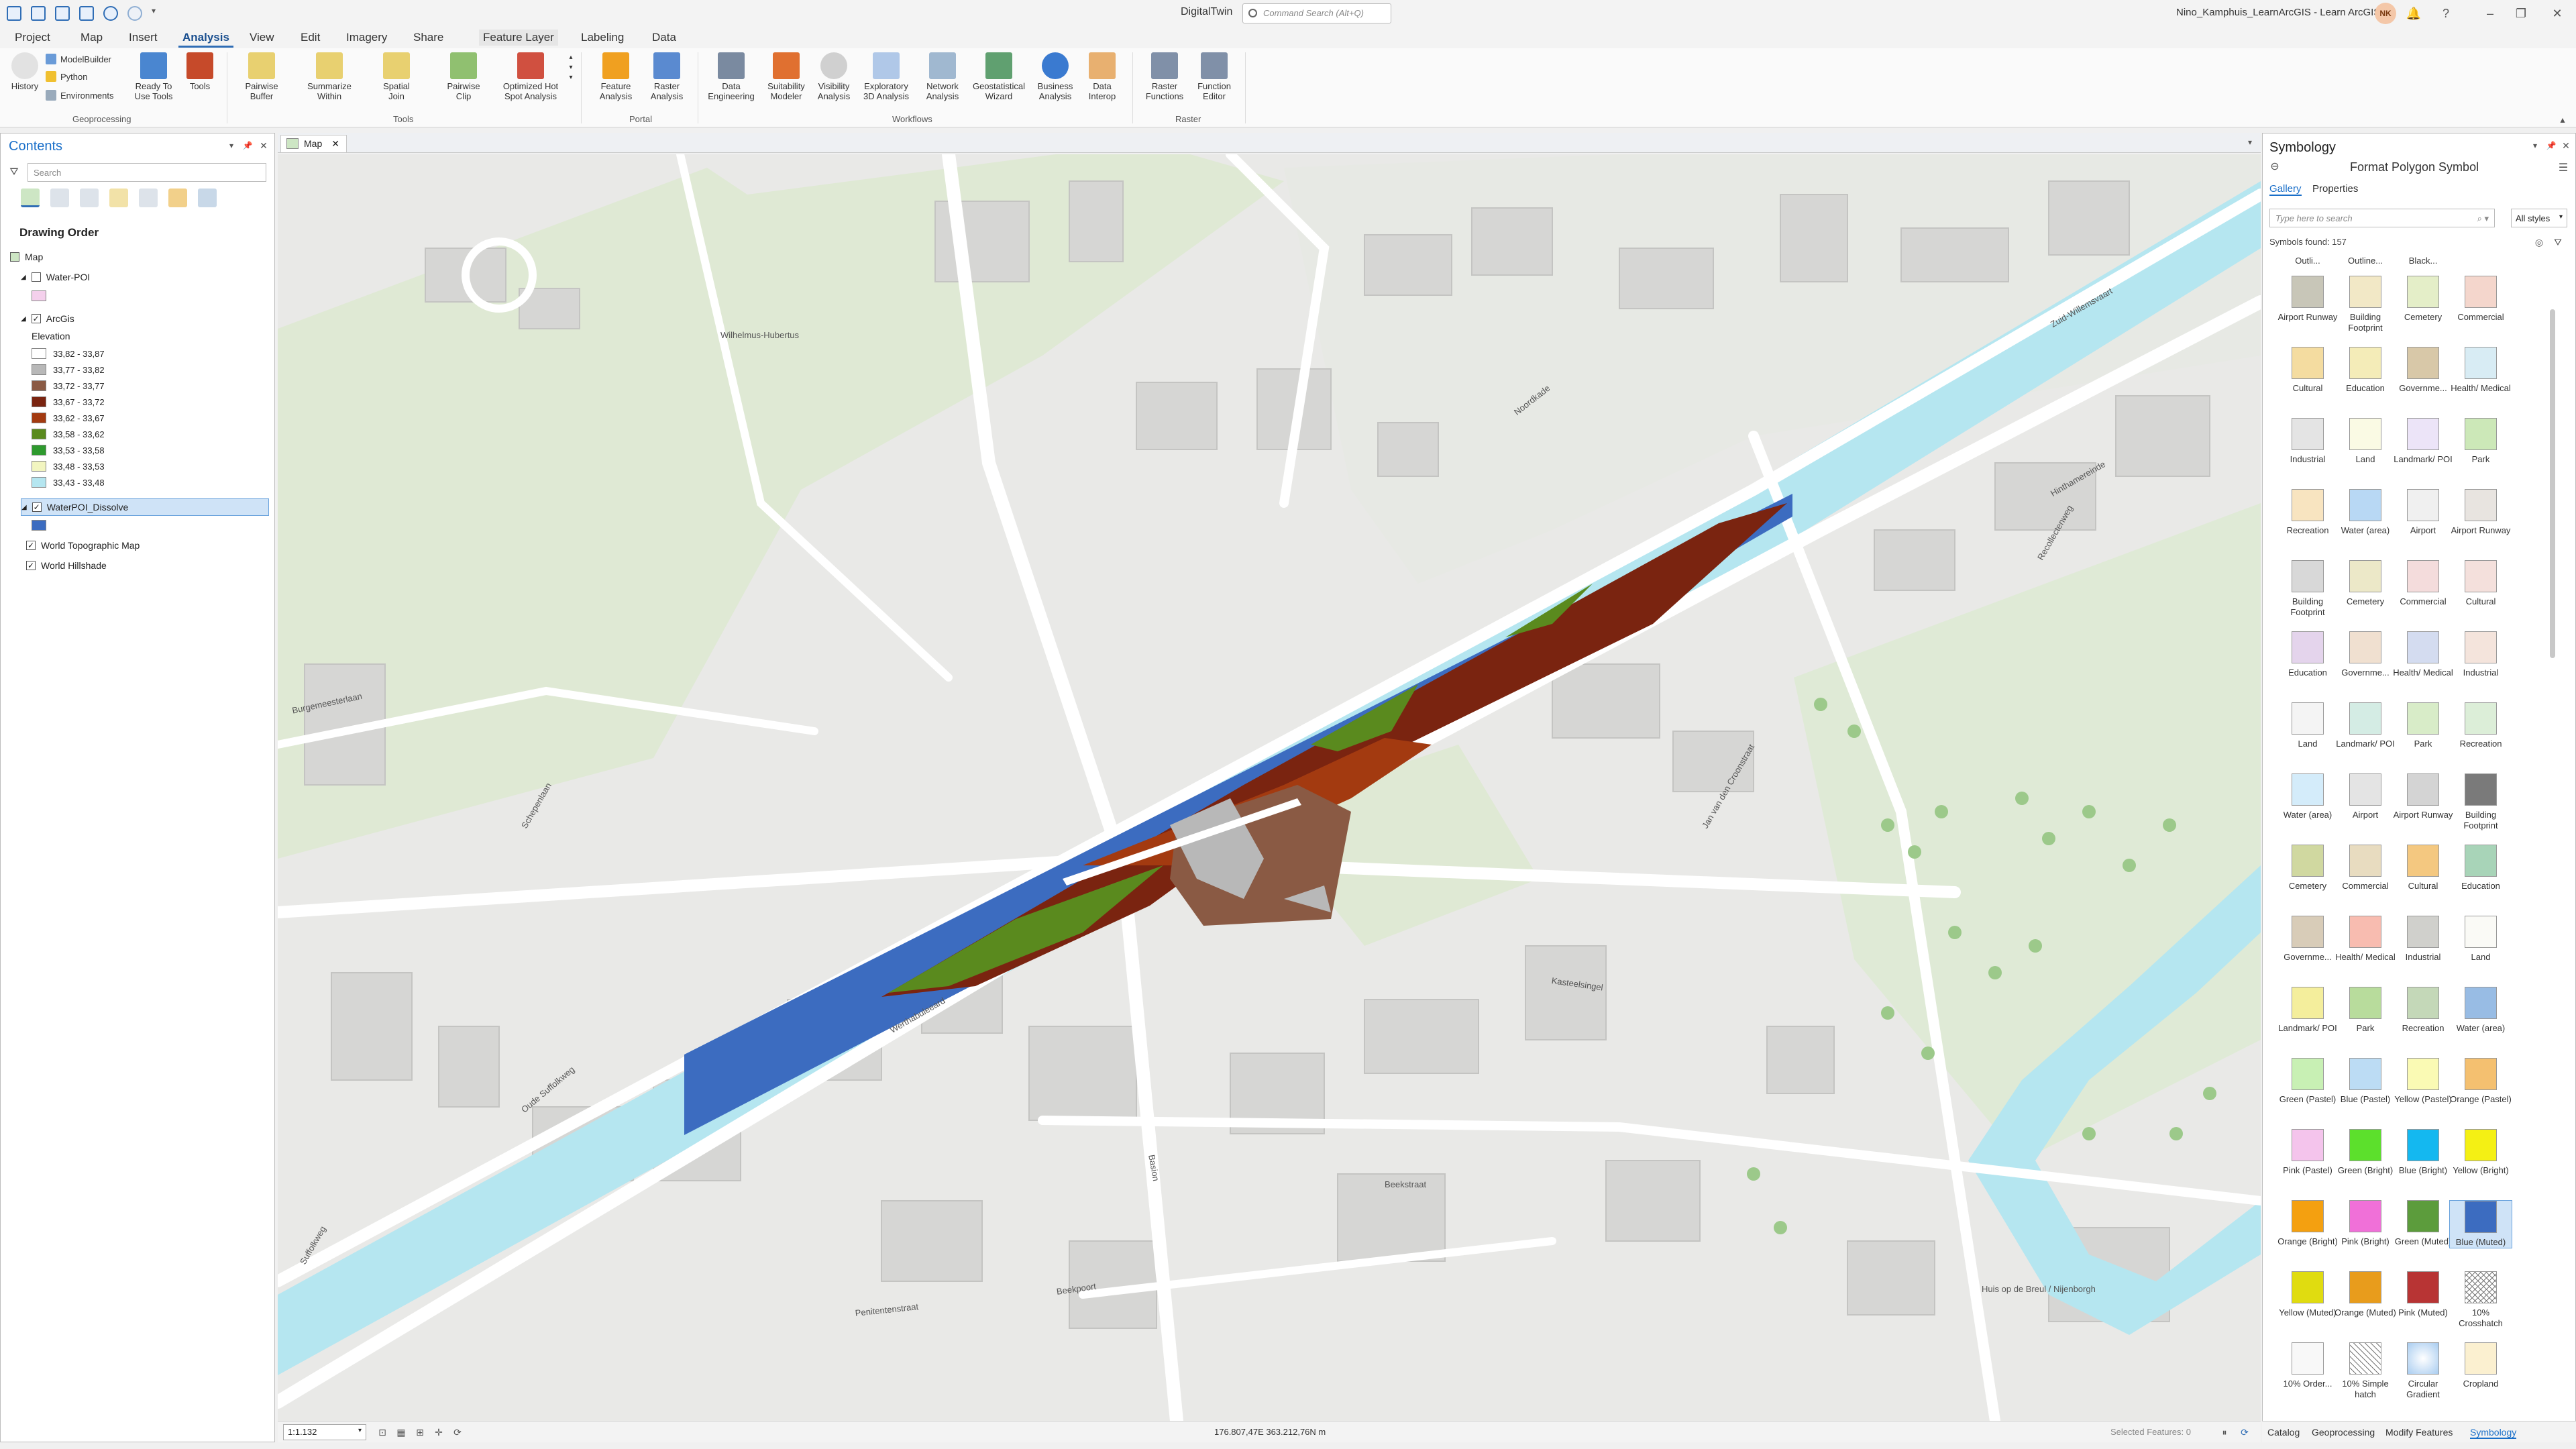 This screenshot has width=2576, height=1449. I want to click on pairwise-clip-button: Pairwise Clip, so click(463, 76).